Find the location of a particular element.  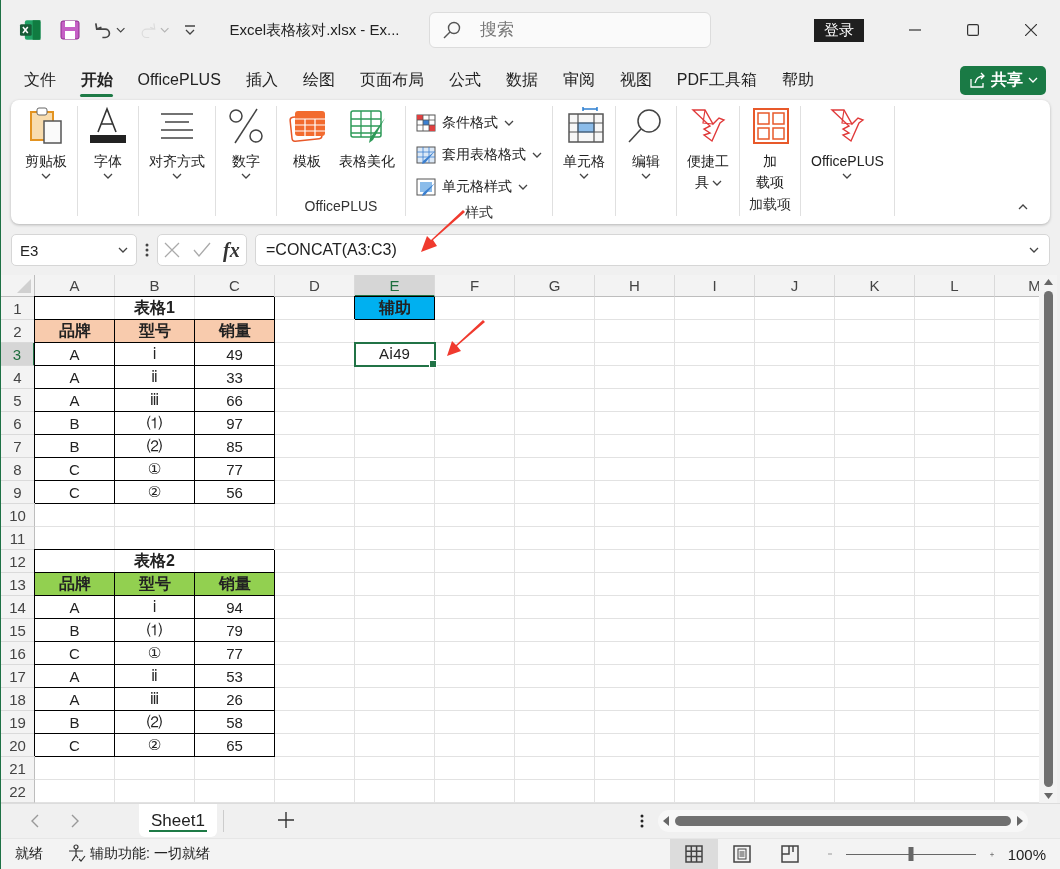

row-header: 5 is located at coordinates (18, 400).